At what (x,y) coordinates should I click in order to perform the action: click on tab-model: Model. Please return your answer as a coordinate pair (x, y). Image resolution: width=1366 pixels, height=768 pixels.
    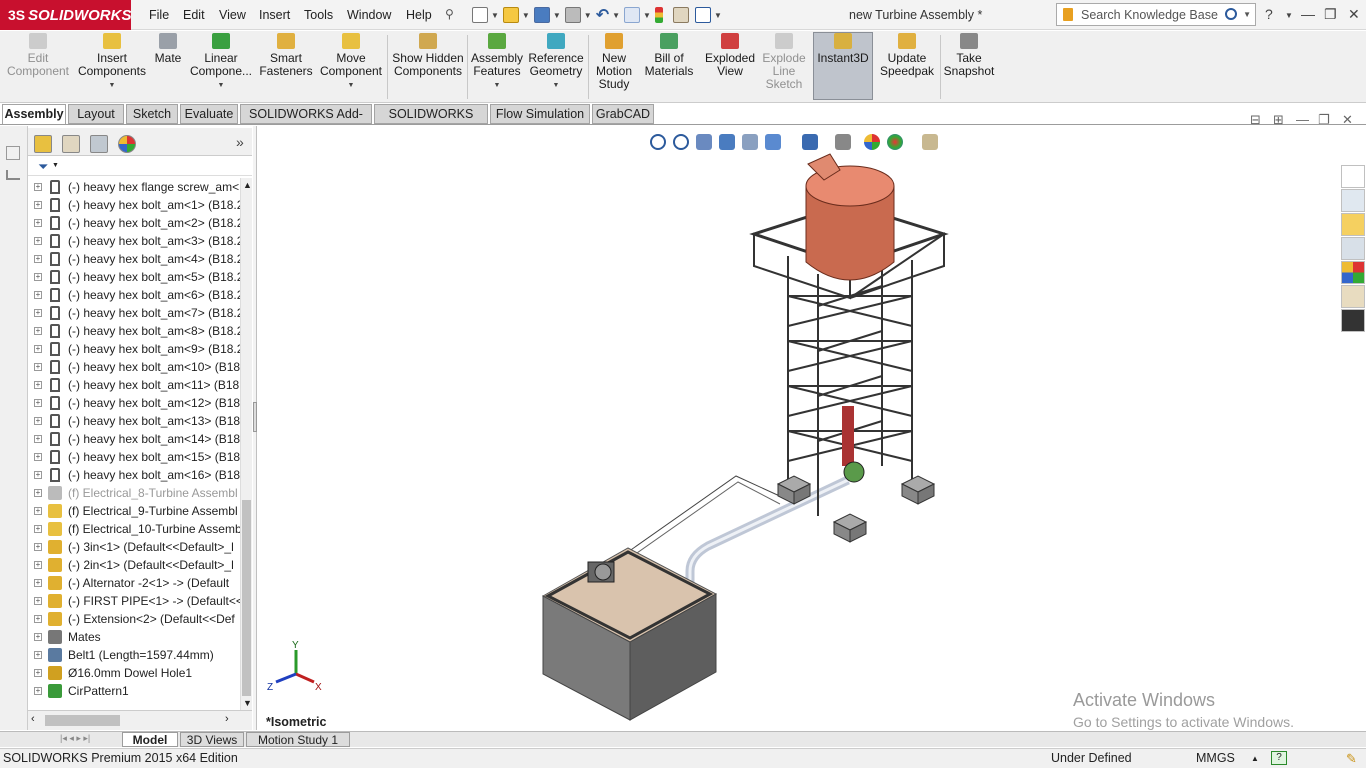
    Looking at the image, I should click on (150, 739).